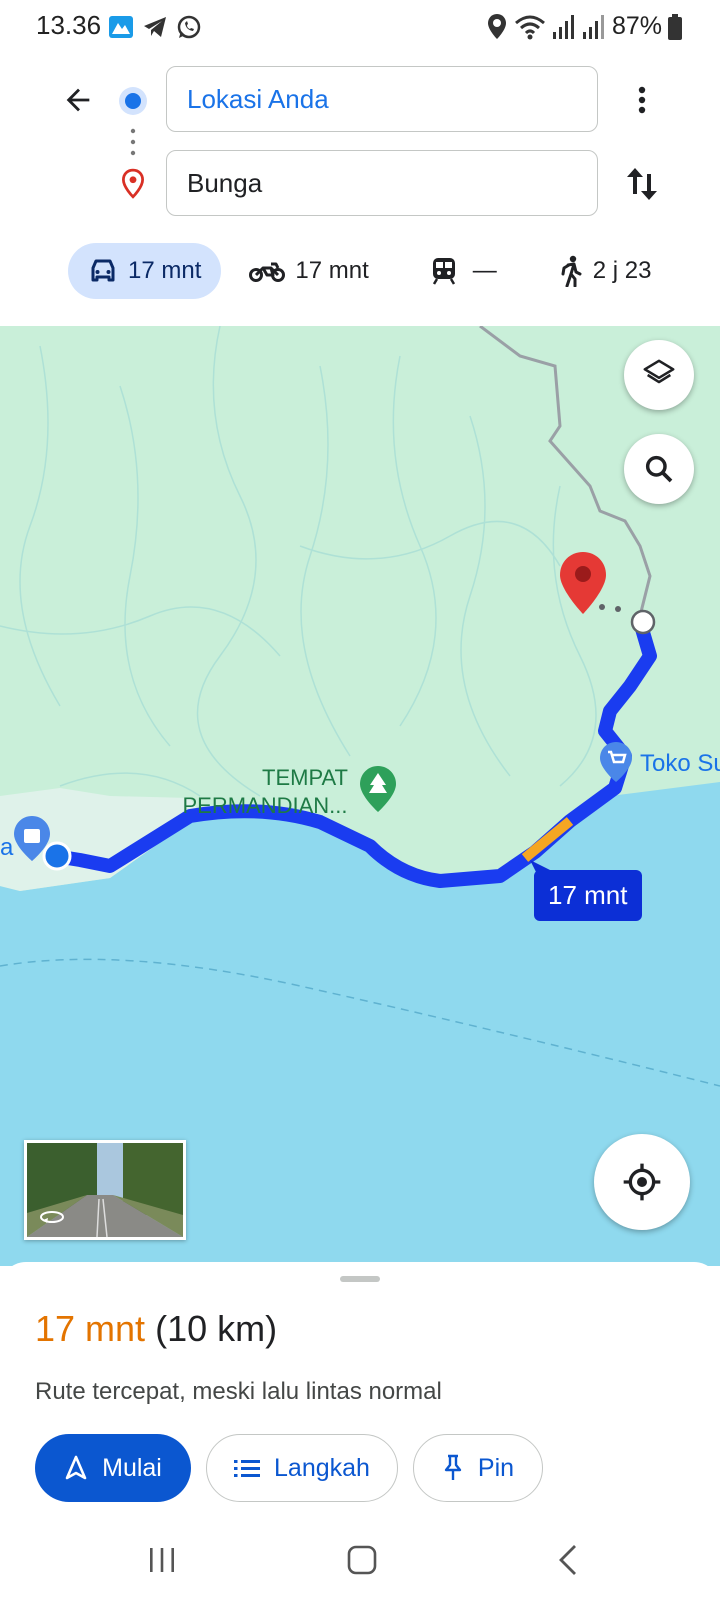 This screenshot has width=720, height=1600. I want to click on my-location-icon, so click(642, 1182).